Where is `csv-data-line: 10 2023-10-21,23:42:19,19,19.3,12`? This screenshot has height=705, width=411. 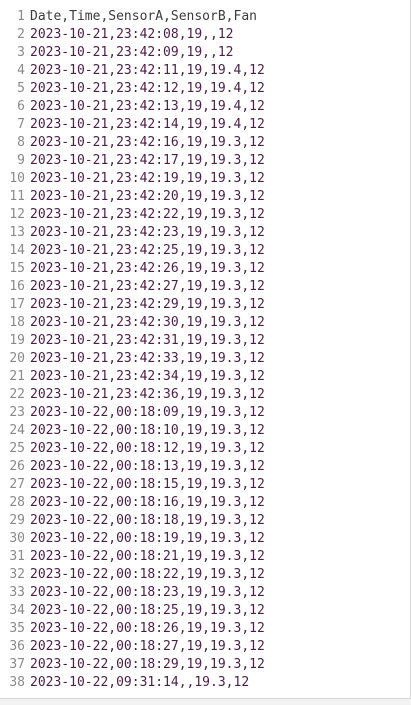
csv-data-line: 10 2023-10-21,23:42:19,19,19.3,12 is located at coordinates (205, 179).